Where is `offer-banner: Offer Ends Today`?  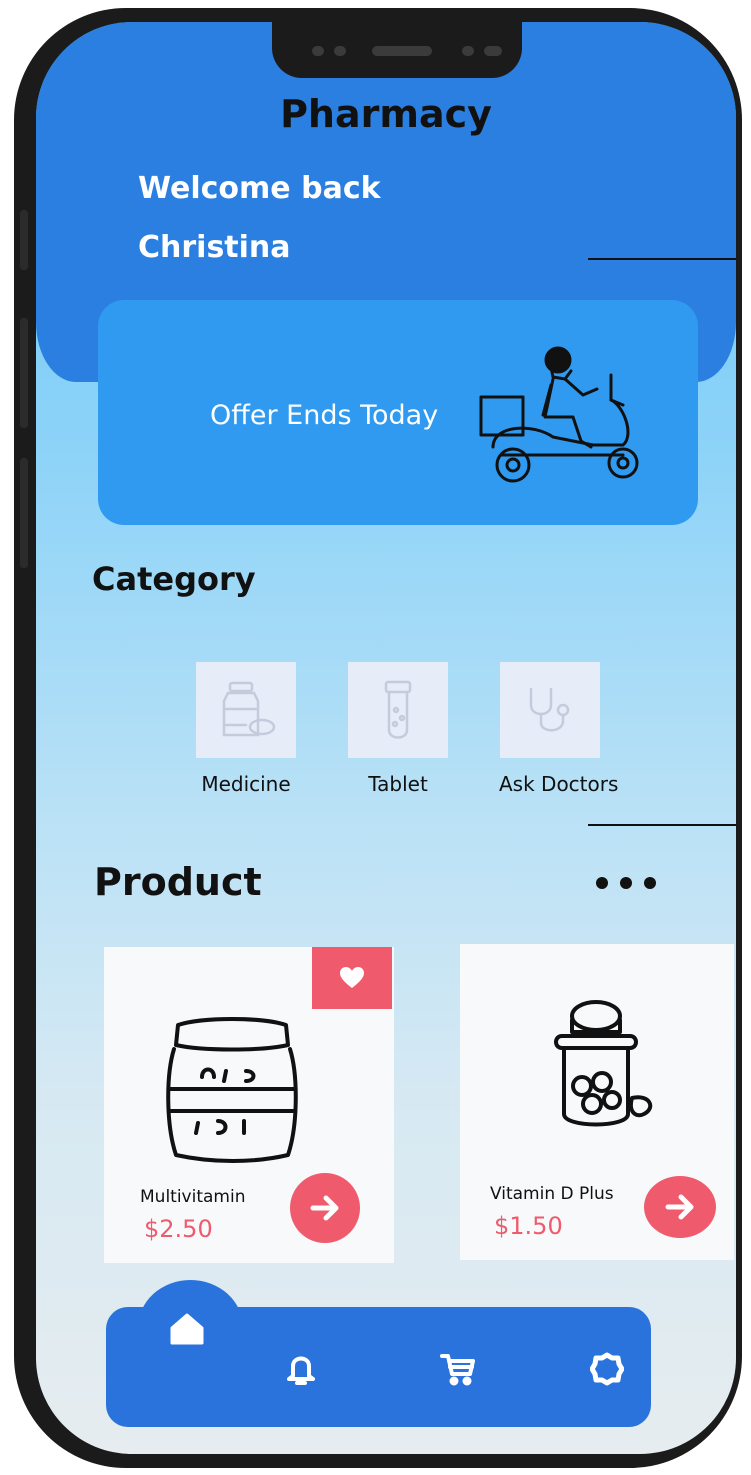 offer-banner: Offer Ends Today is located at coordinates (398, 412).